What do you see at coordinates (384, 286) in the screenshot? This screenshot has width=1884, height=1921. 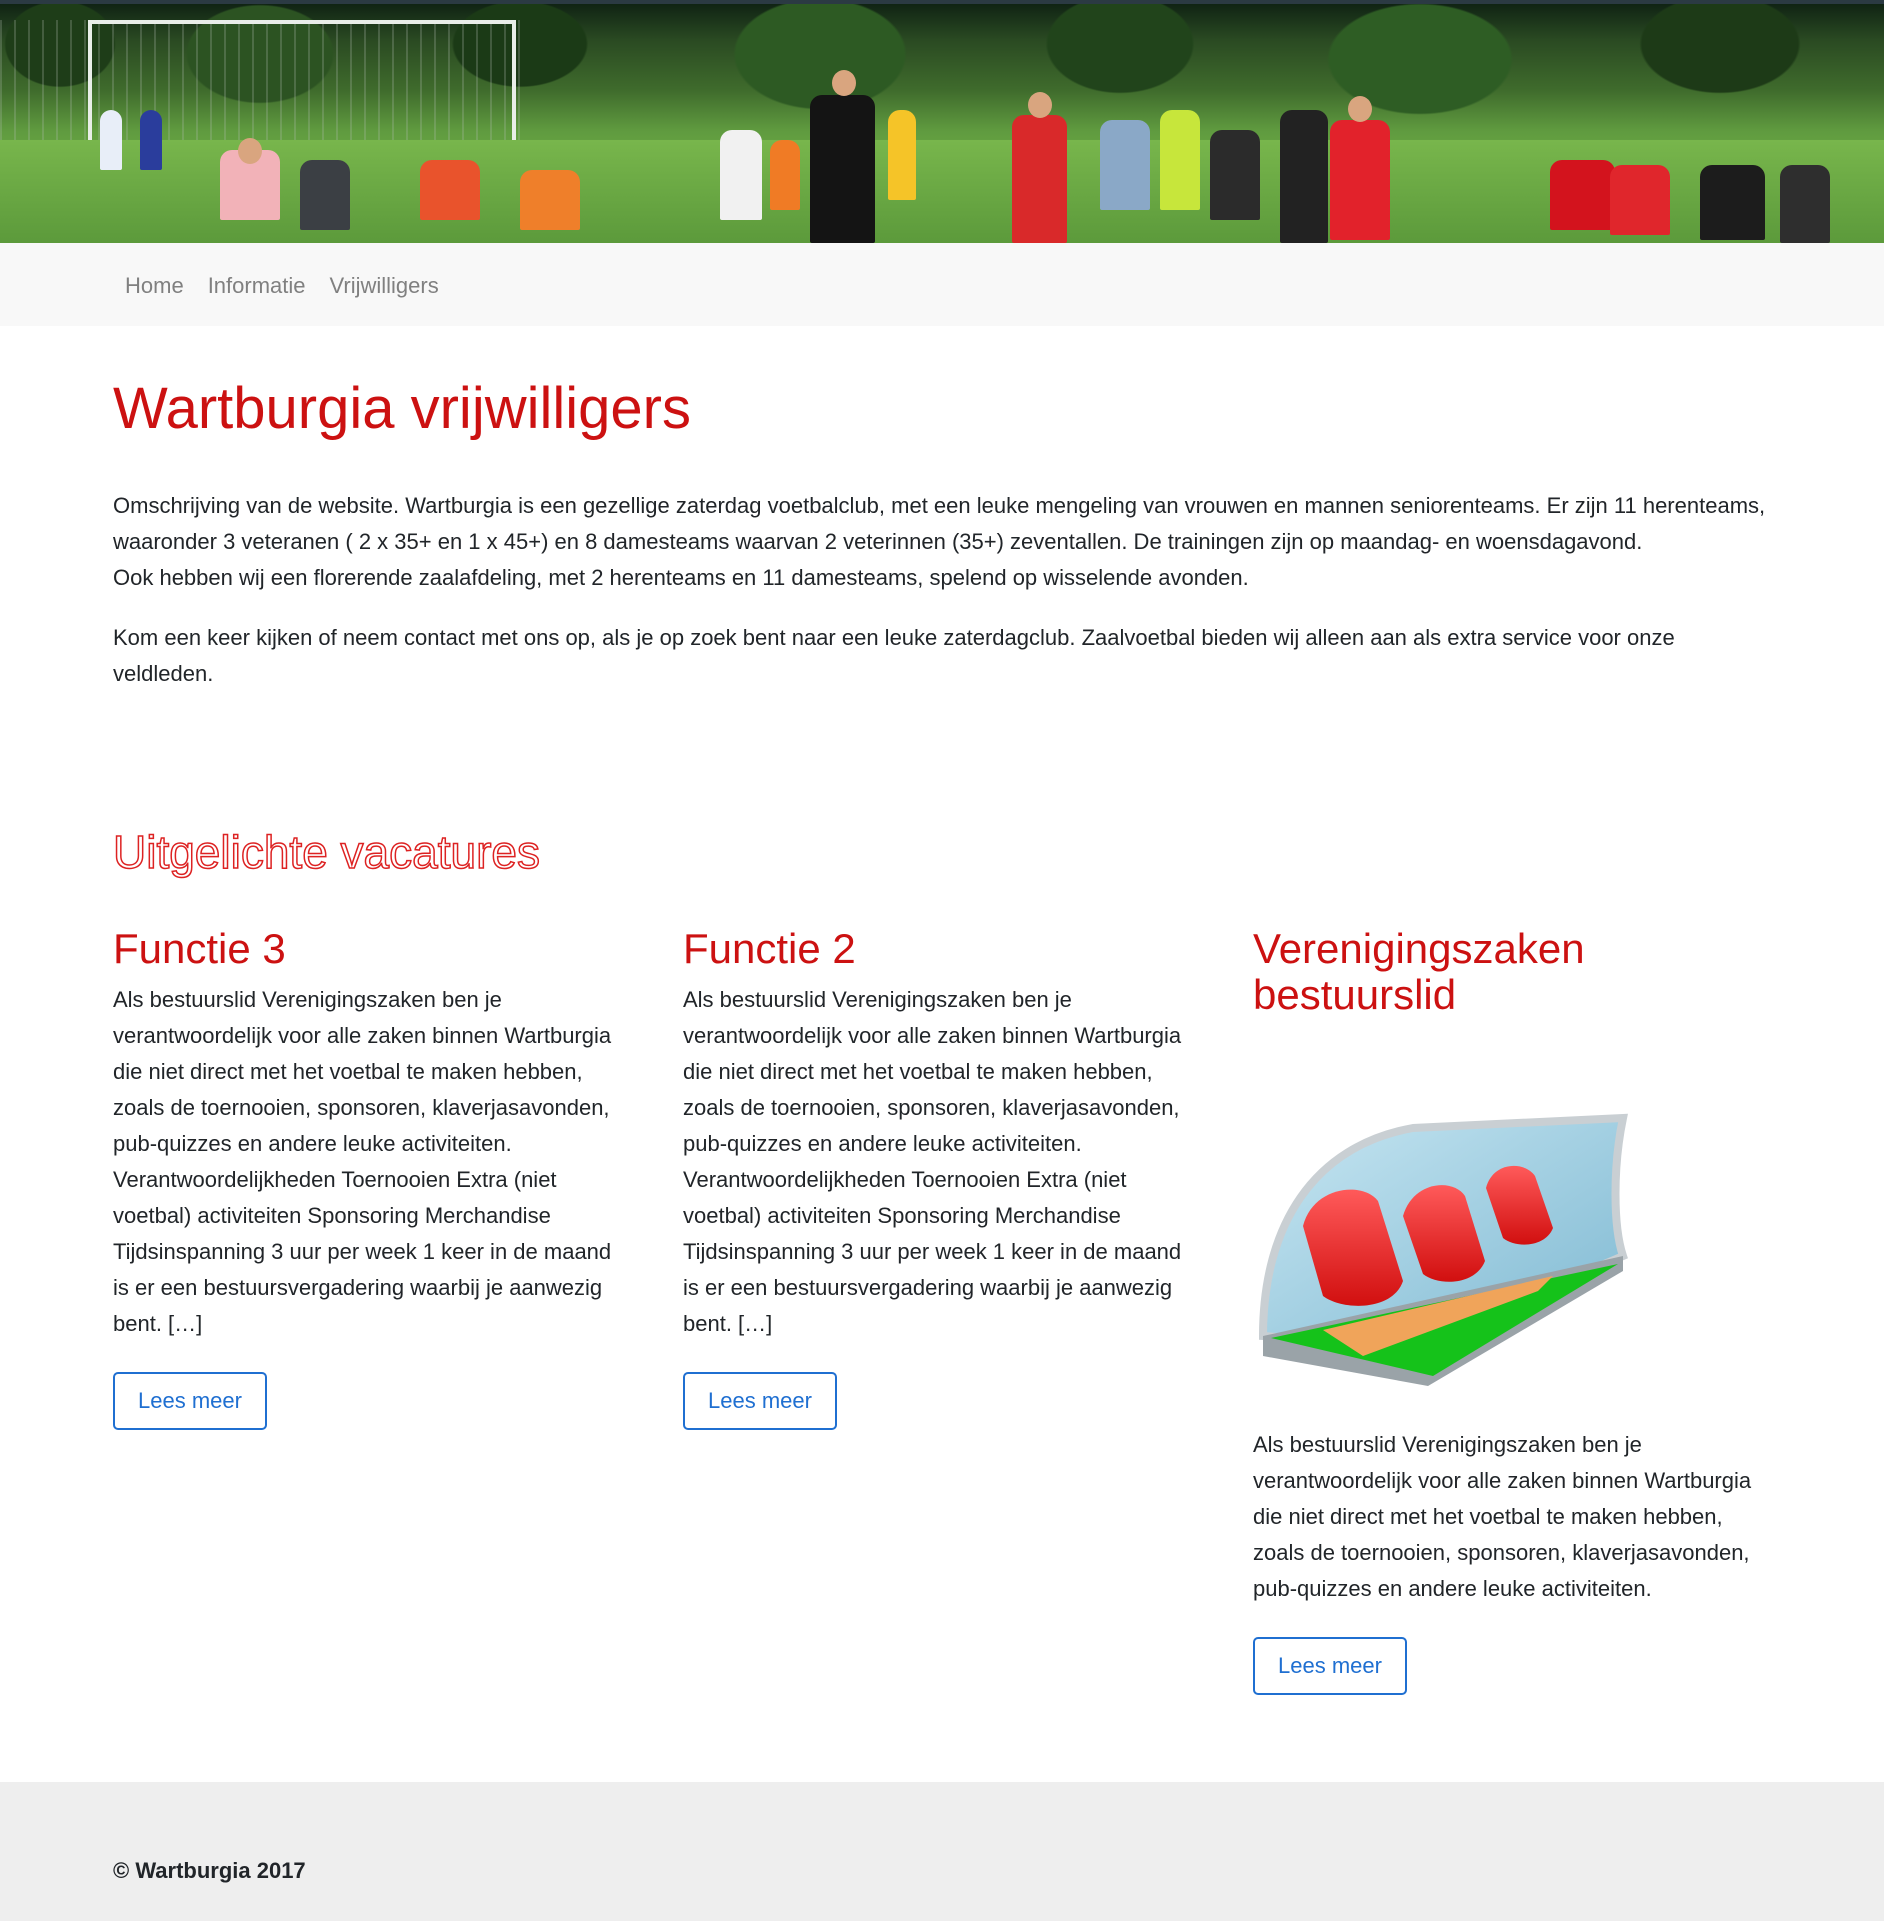 I see `nav-item-vrijwilligers: Vrijwilligers` at bounding box center [384, 286].